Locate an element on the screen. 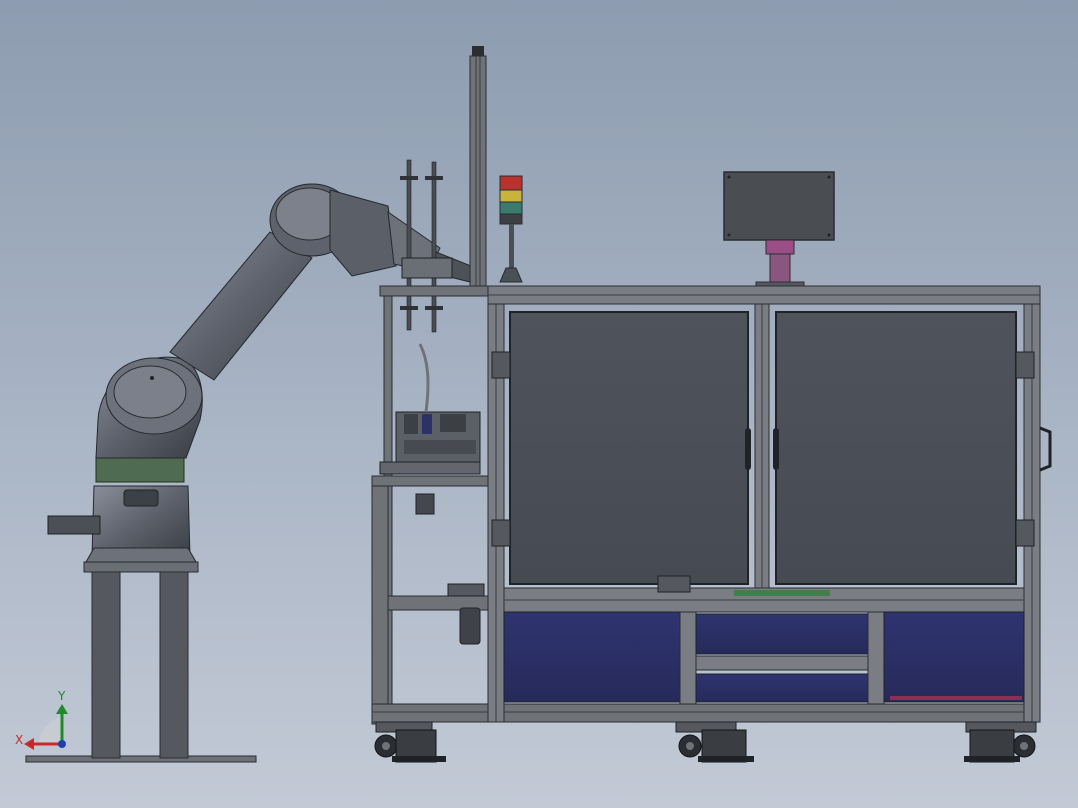  robot-floor-plate is located at coordinates (141, 759).